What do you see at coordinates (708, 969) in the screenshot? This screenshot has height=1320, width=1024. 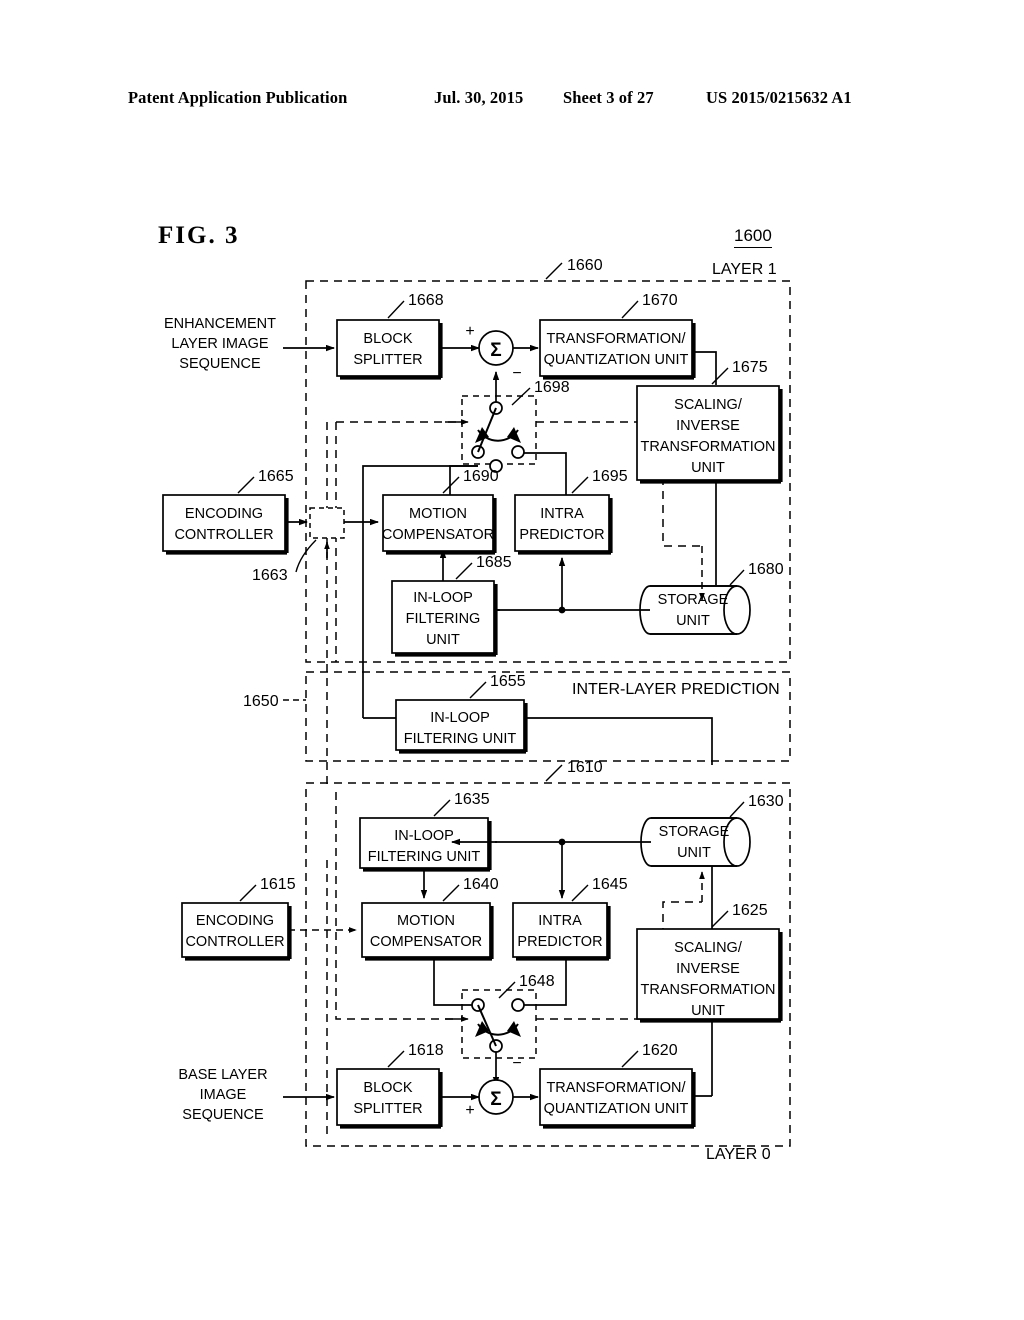 I see `scaling-bottom-line2: INVERSE` at bounding box center [708, 969].